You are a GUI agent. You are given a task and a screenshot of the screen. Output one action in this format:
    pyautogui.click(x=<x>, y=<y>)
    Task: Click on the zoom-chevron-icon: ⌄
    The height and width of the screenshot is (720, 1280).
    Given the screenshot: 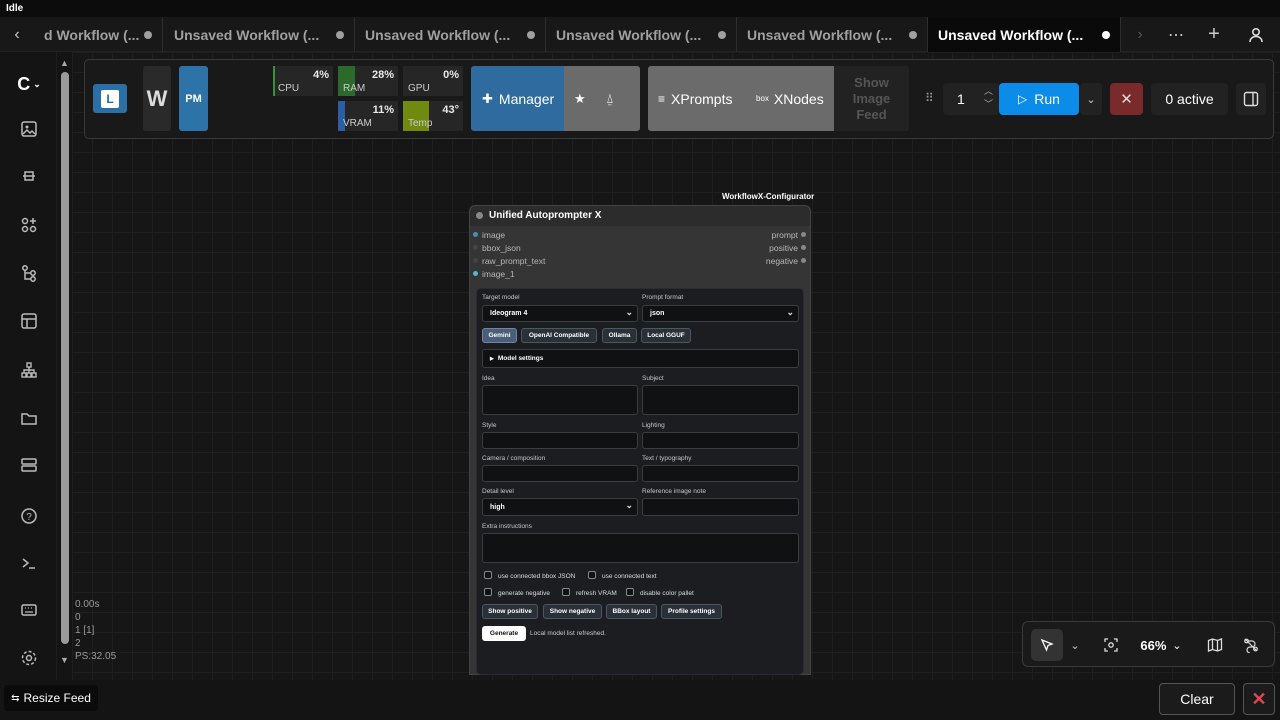 What is the action you would take?
    pyautogui.click(x=1177, y=645)
    